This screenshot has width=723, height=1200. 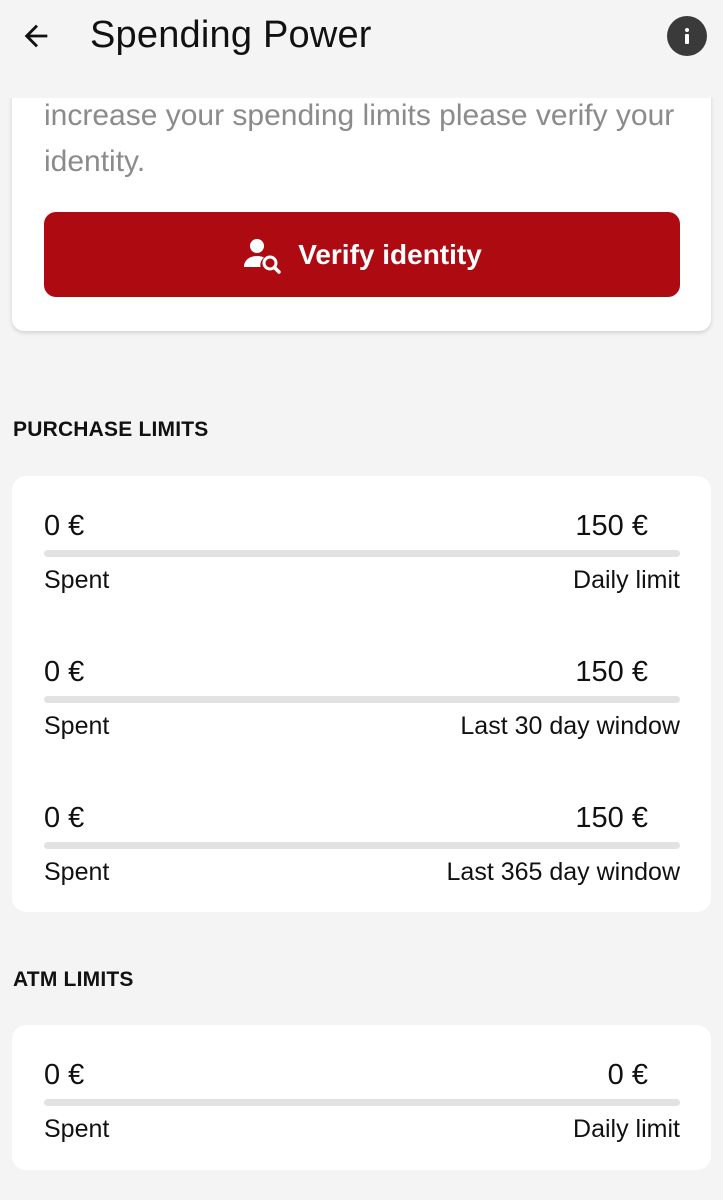 I want to click on purchase-limits-heading: PURCHASE LIMITS, so click(x=111, y=429).